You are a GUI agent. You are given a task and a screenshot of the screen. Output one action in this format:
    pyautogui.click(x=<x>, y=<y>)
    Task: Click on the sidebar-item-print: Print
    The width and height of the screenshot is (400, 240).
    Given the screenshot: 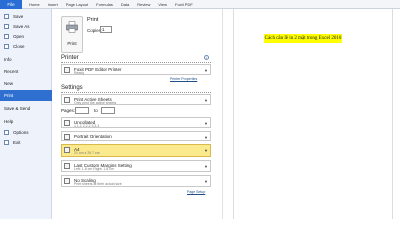 What is the action you would take?
    pyautogui.click(x=26, y=95)
    